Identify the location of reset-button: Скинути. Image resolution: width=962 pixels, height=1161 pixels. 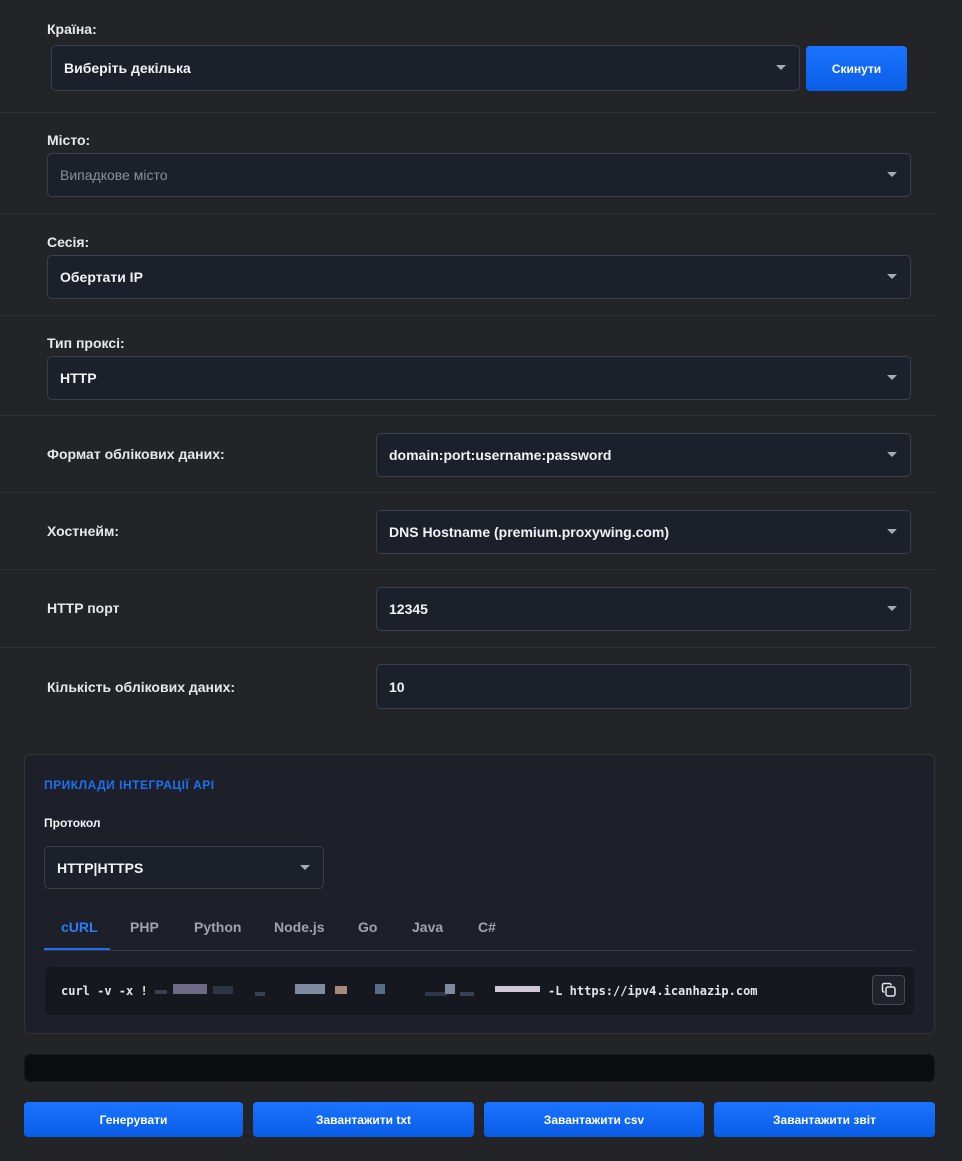
(856, 68).